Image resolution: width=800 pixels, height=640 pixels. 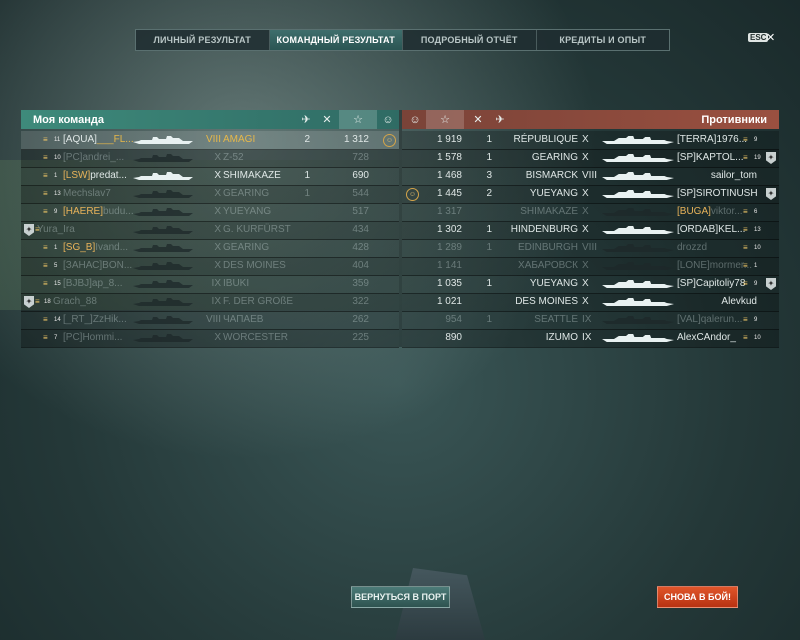 I want to click on close-icon: ✕, so click(x=770, y=37).